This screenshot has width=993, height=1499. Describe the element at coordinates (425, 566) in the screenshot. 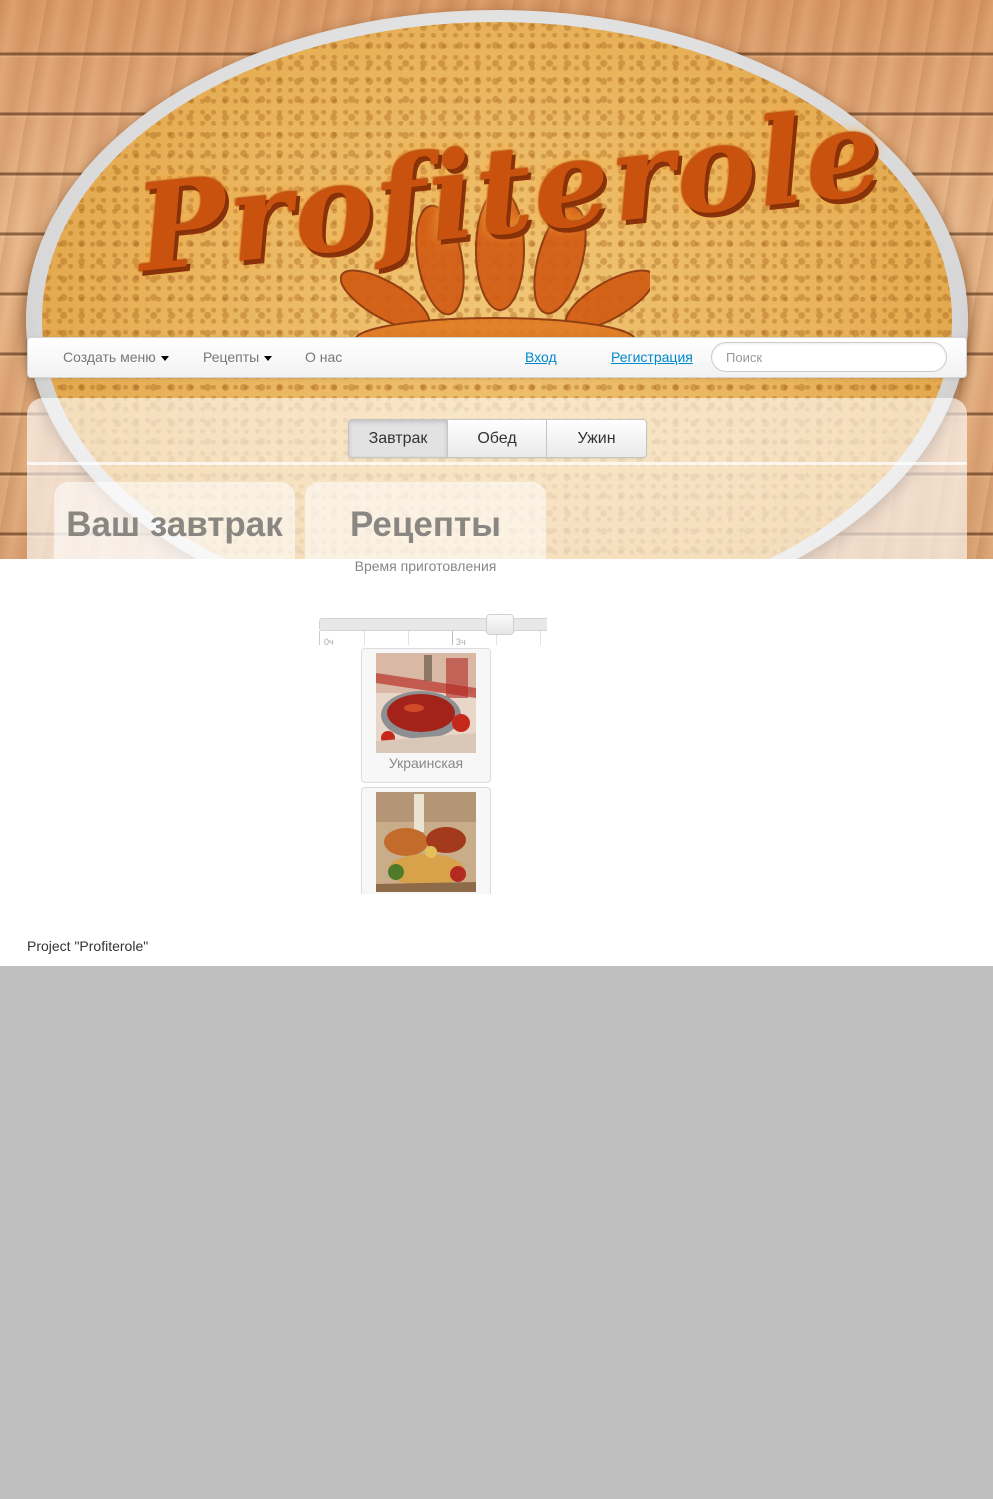

I see `cooking-time-label: Время приготовления` at that location.